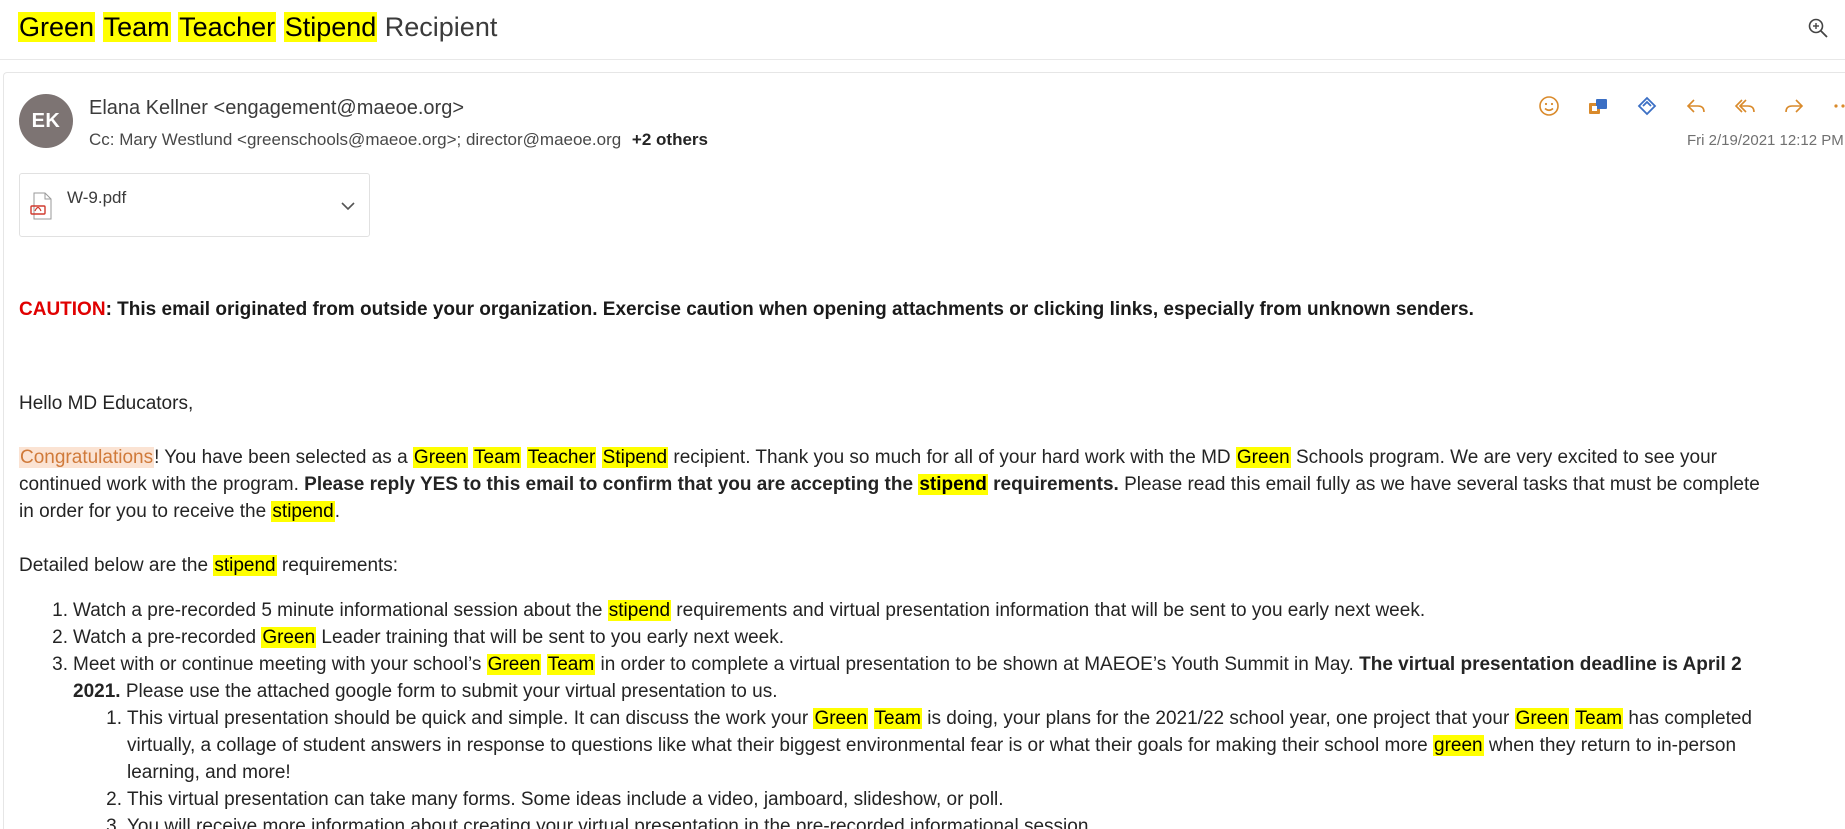 The width and height of the screenshot is (1845, 829). What do you see at coordinates (441, 27) in the screenshot?
I see `subject-rest: Recipient` at bounding box center [441, 27].